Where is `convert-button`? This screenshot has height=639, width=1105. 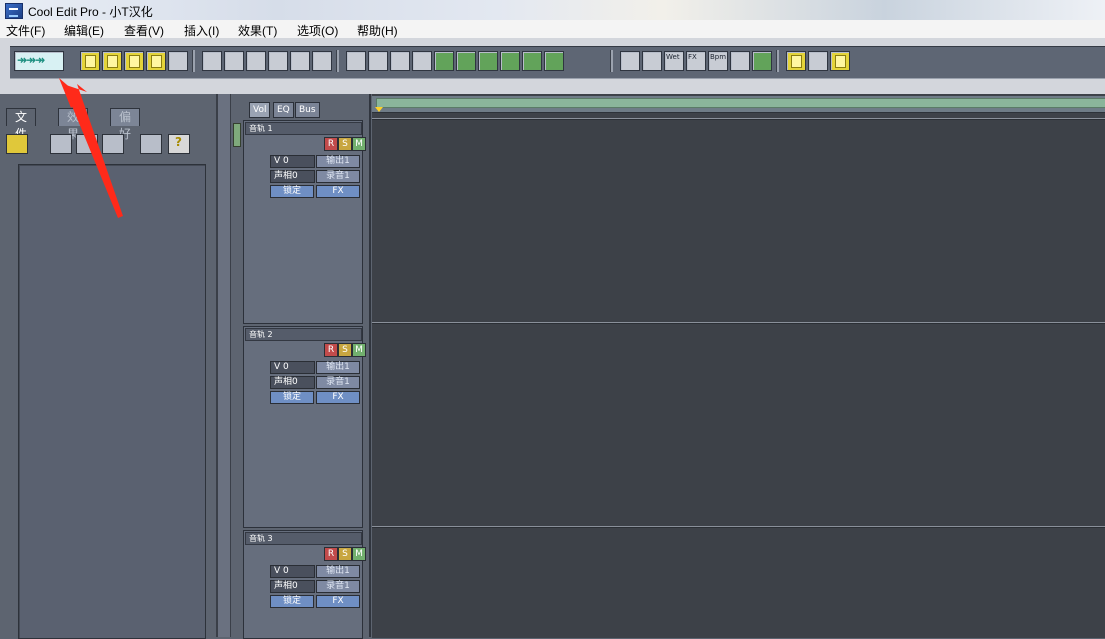
convert-button is located at coordinates (762, 61).